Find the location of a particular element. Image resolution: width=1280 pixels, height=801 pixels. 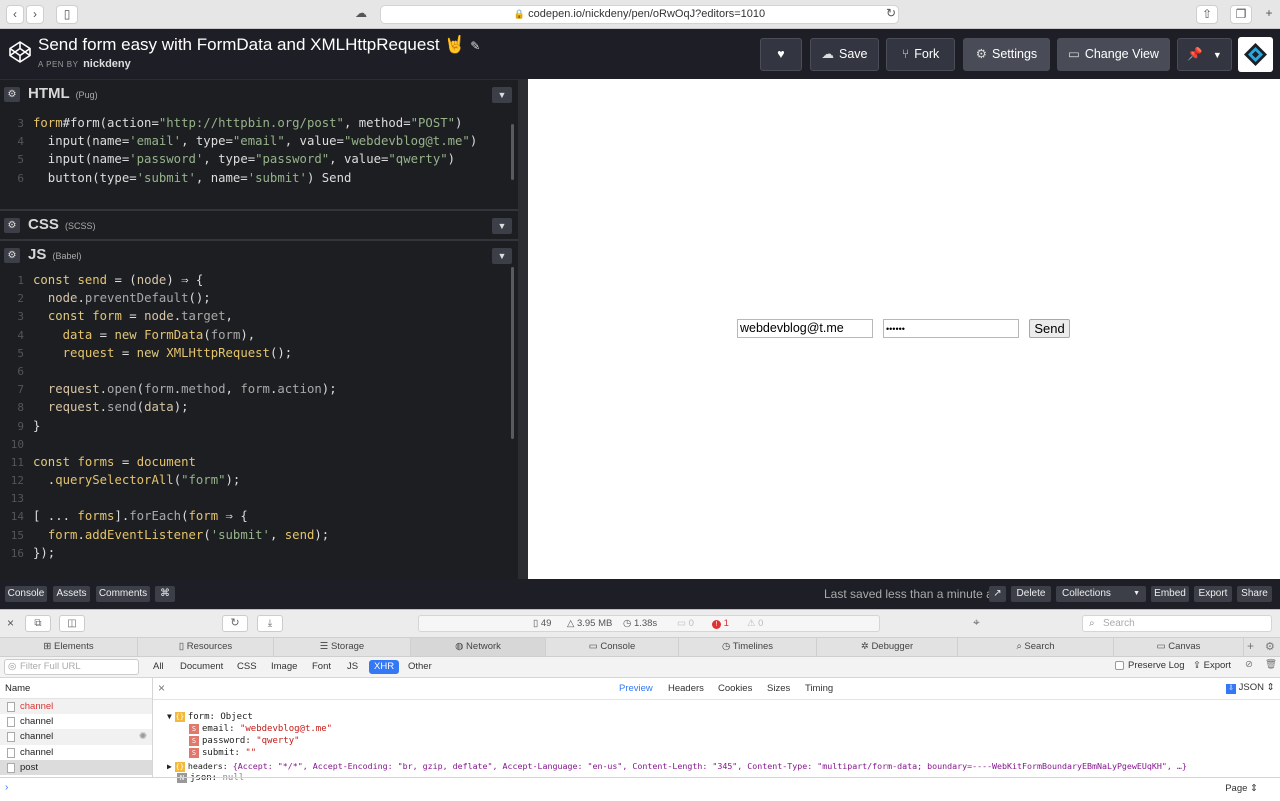

open-external-icon: ↗ is located at coordinates (997, 594).